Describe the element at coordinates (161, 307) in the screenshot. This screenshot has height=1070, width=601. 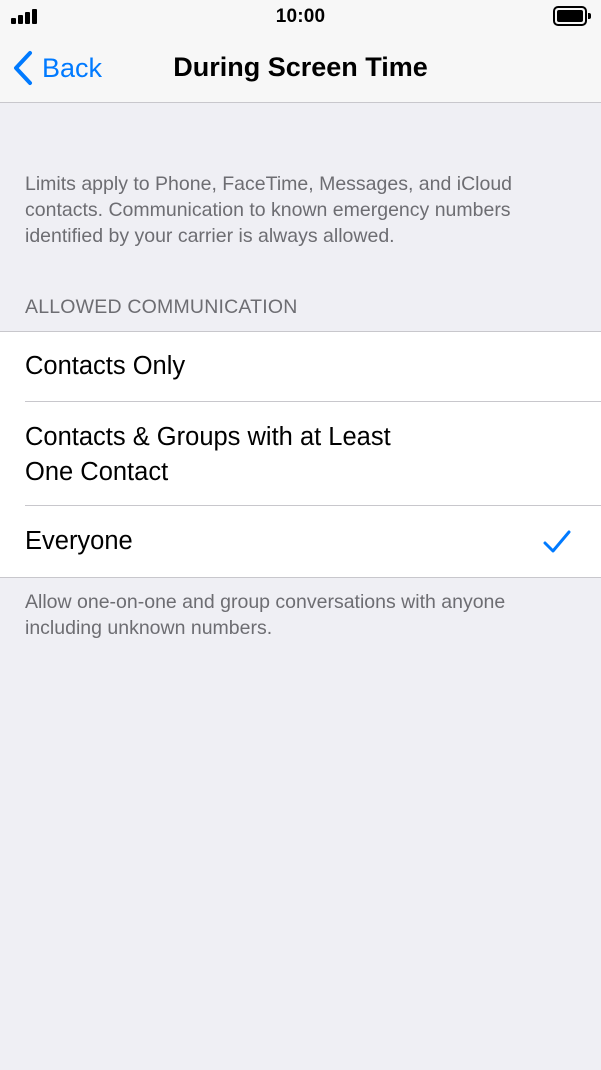
I see `section-header: ALLOWED COMMUNICATION` at that location.